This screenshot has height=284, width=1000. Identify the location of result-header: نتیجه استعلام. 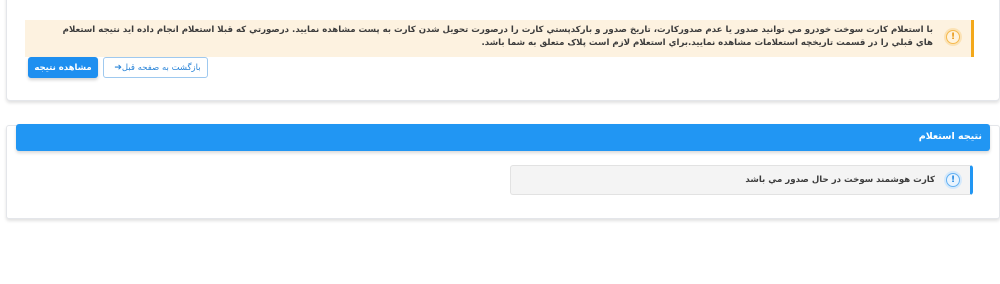
(503, 137).